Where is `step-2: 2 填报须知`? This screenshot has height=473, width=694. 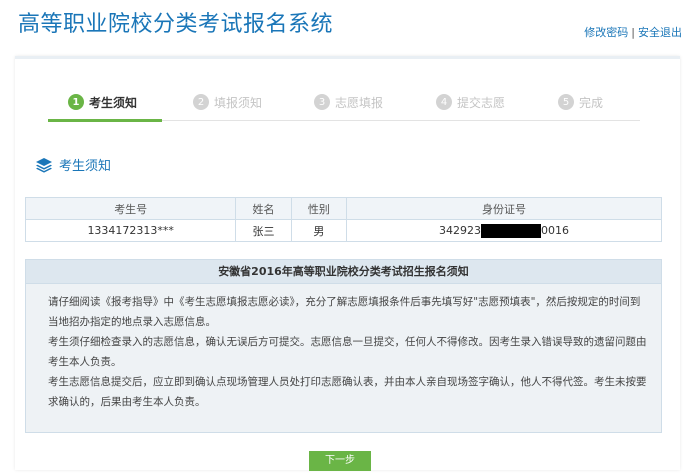 step-2: 2 填报须知 is located at coordinates (227, 102).